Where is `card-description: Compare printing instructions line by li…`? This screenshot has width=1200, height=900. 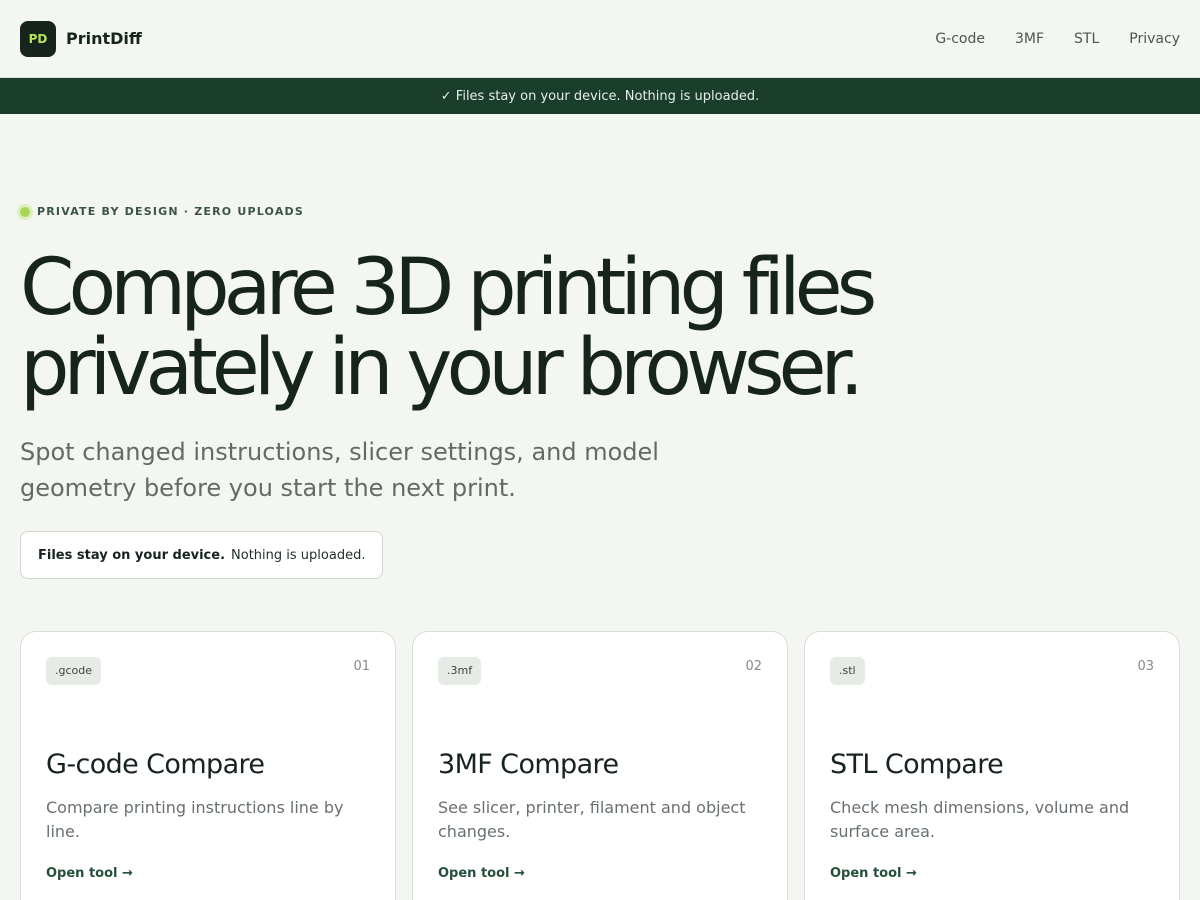
card-description: Compare printing instructions line by li… is located at coordinates (195, 819).